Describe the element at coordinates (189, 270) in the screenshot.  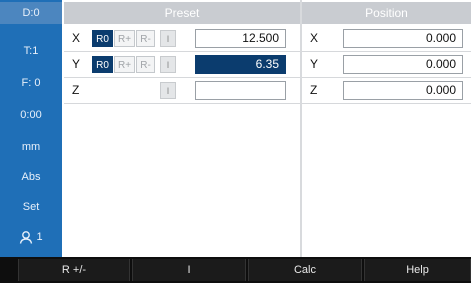
I see `incremental-softkey: I` at that location.